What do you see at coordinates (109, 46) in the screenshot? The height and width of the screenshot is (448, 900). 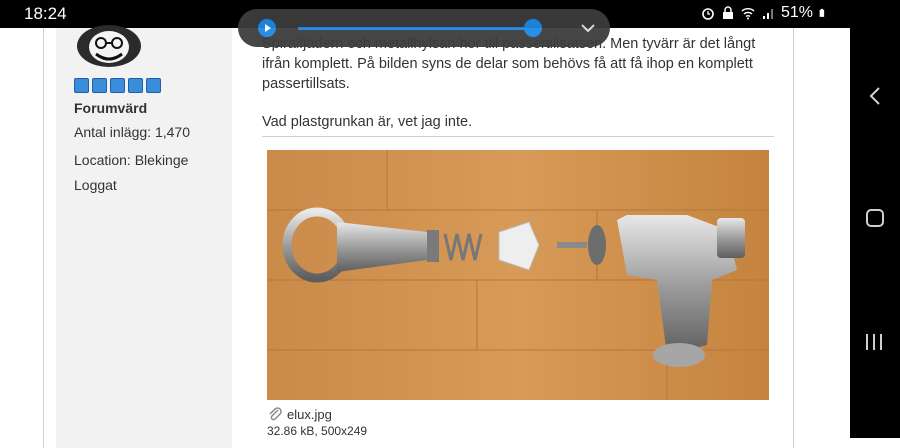 I see `avatar` at bounding box center [109, 46].